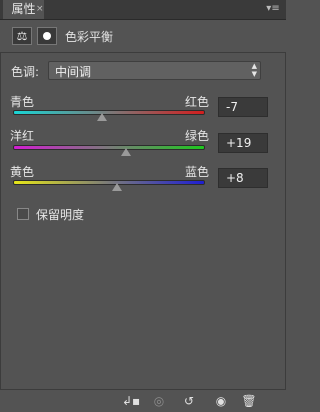 This screenshot has width=320, height=412. Describe the element at coordinates (109, 147) in the screenshot. I see `magenta-green-slider-track` at that location.